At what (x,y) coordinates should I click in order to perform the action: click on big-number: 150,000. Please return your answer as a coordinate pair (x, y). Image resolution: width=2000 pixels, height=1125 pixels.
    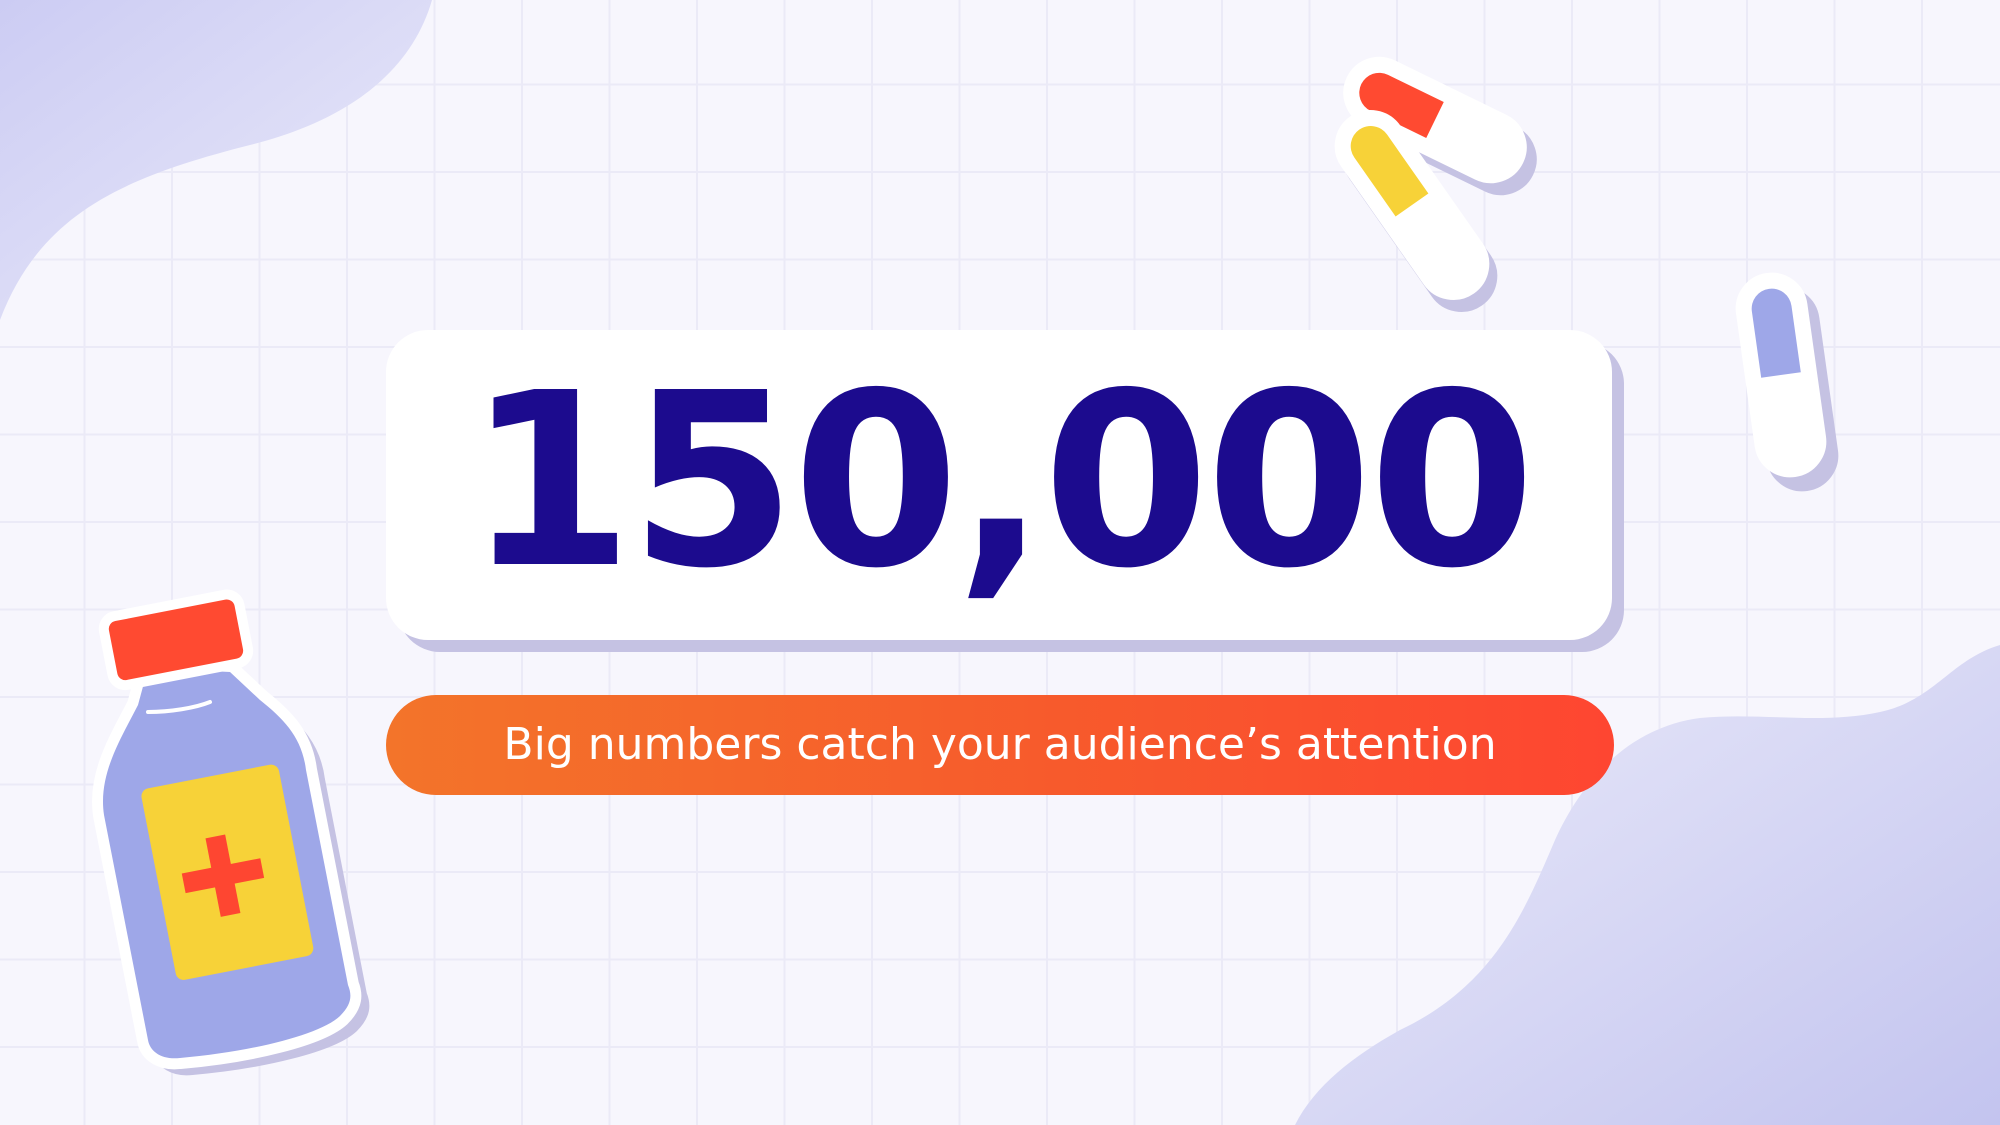
    Looking at the image, I should click on (1000, 481).